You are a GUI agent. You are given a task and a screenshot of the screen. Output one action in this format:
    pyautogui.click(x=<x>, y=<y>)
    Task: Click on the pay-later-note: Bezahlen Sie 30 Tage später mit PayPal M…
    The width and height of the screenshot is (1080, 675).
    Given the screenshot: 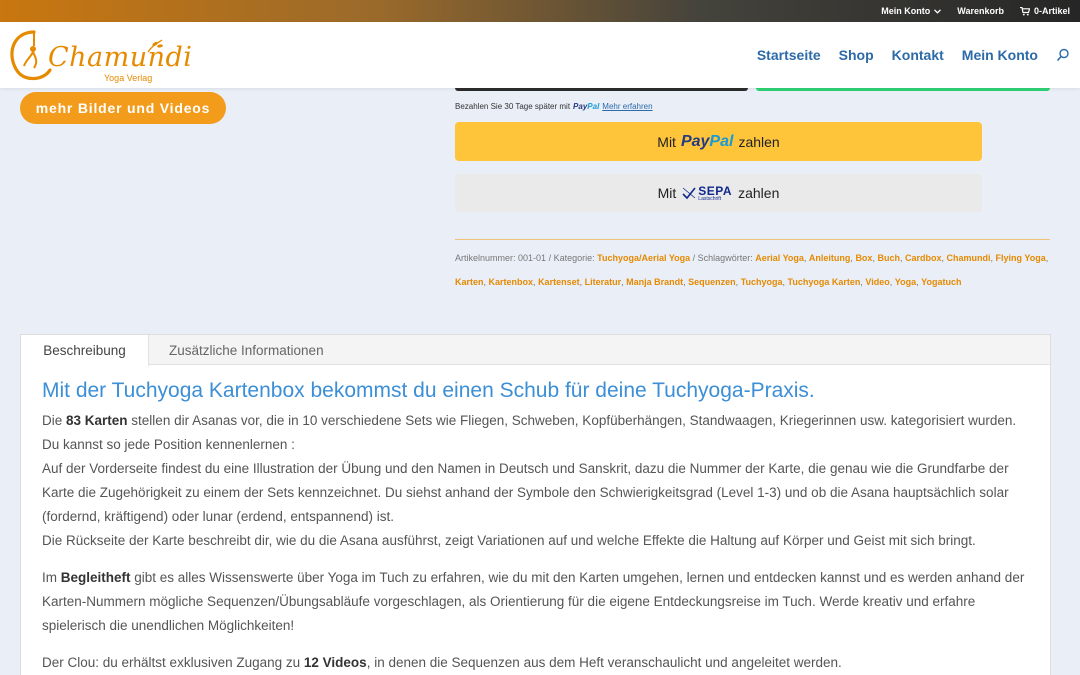 What is the action you would take?
    pyautogui.click(x=554, y=106)
    